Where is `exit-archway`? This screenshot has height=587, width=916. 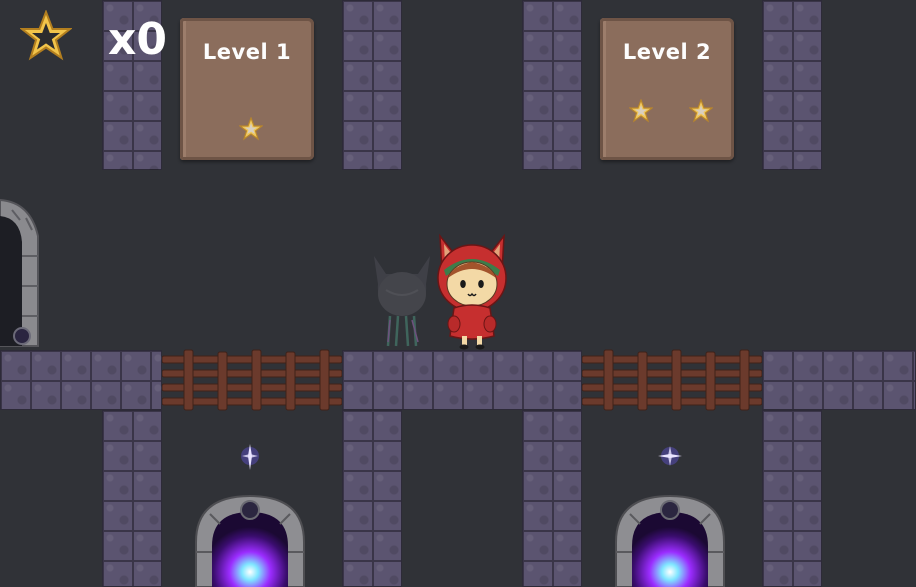 exit-archway is located at coordinates (22, 273).